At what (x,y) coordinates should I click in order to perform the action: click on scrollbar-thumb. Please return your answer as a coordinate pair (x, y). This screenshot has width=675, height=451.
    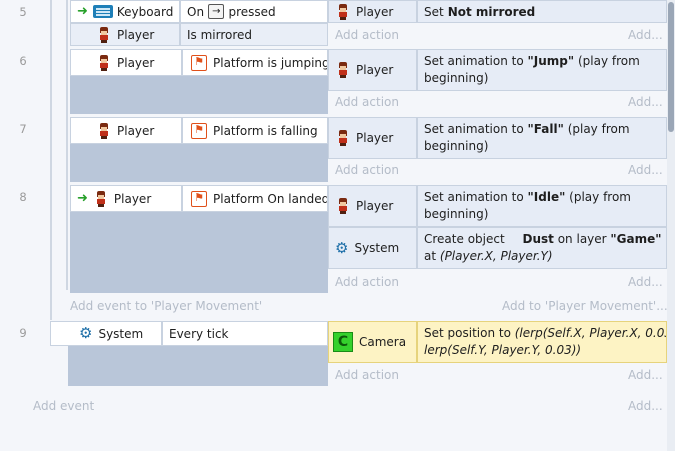
    Looking at the image, I should click on (671, 67).